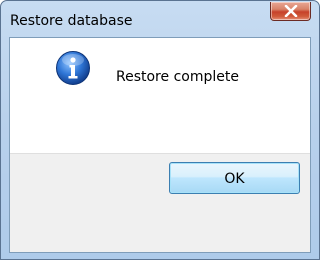  I want to click on close-button, so click(290, 11).